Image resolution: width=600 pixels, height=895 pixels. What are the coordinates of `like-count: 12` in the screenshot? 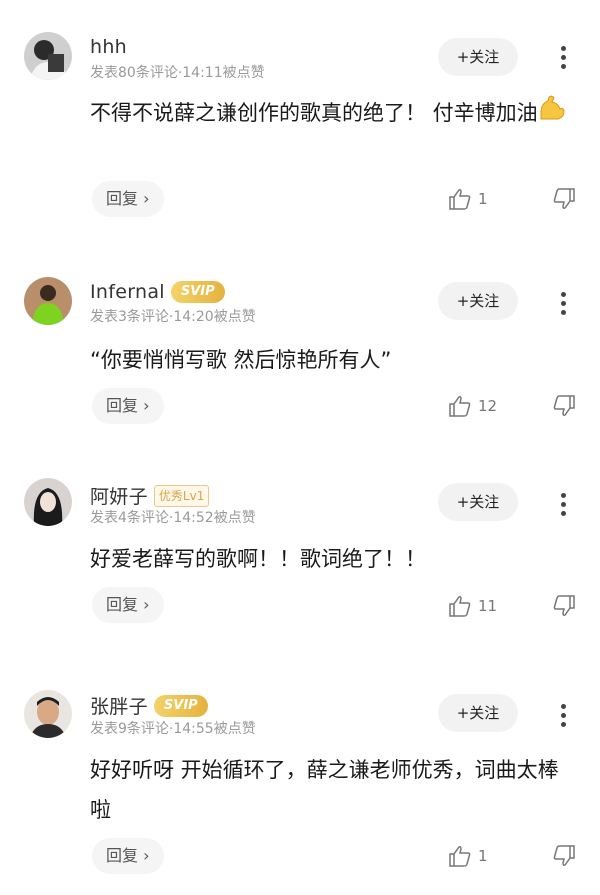 It's located at (488, 406).